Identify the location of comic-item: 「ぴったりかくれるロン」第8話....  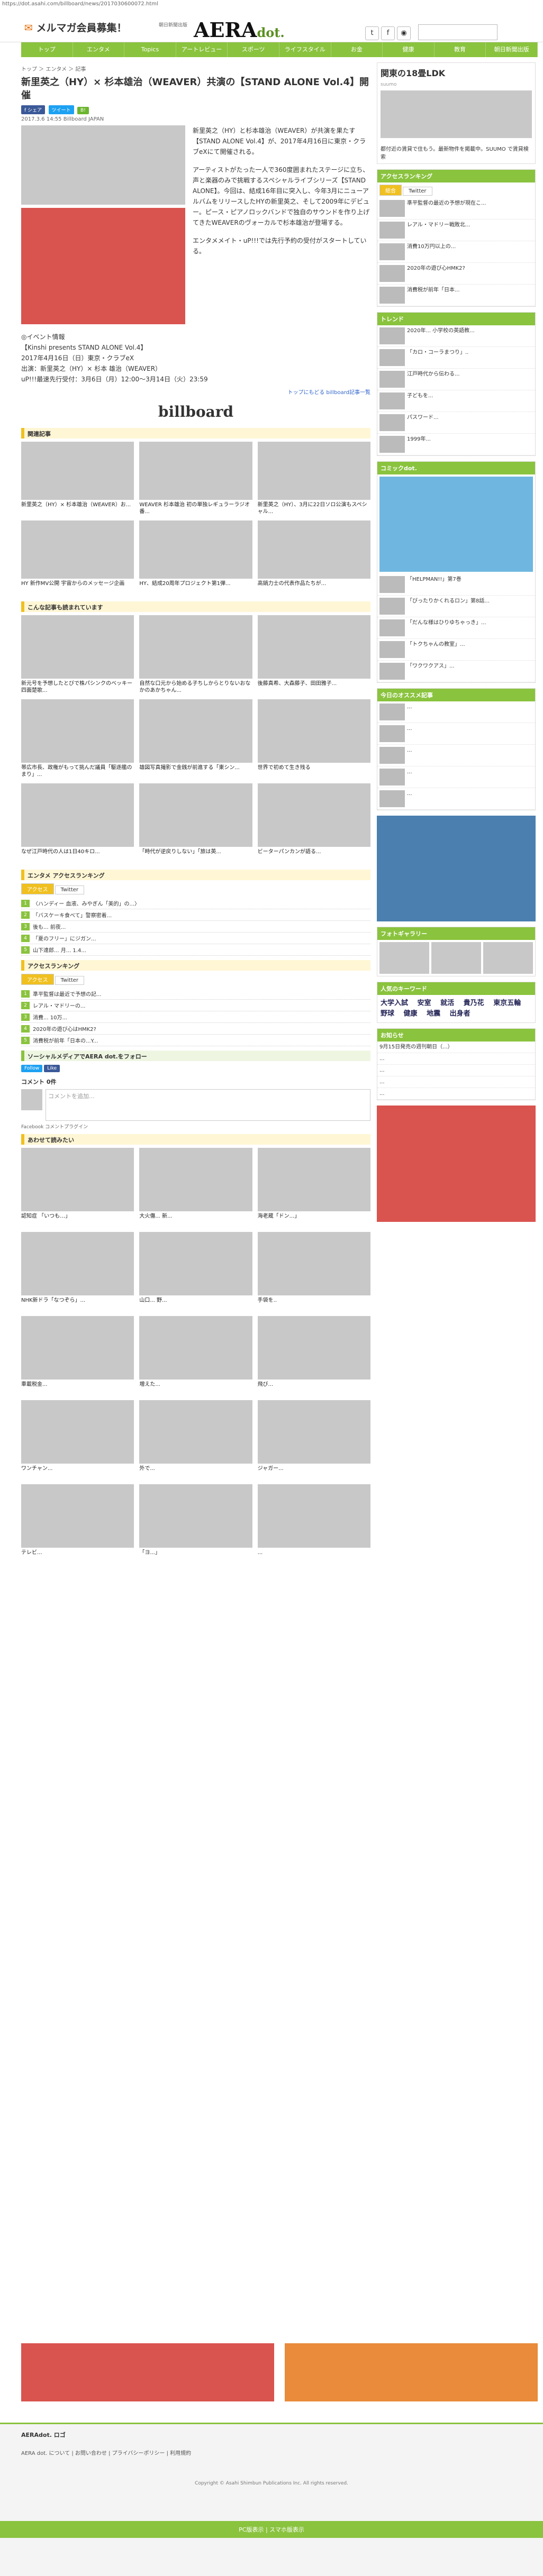
(456, 606).